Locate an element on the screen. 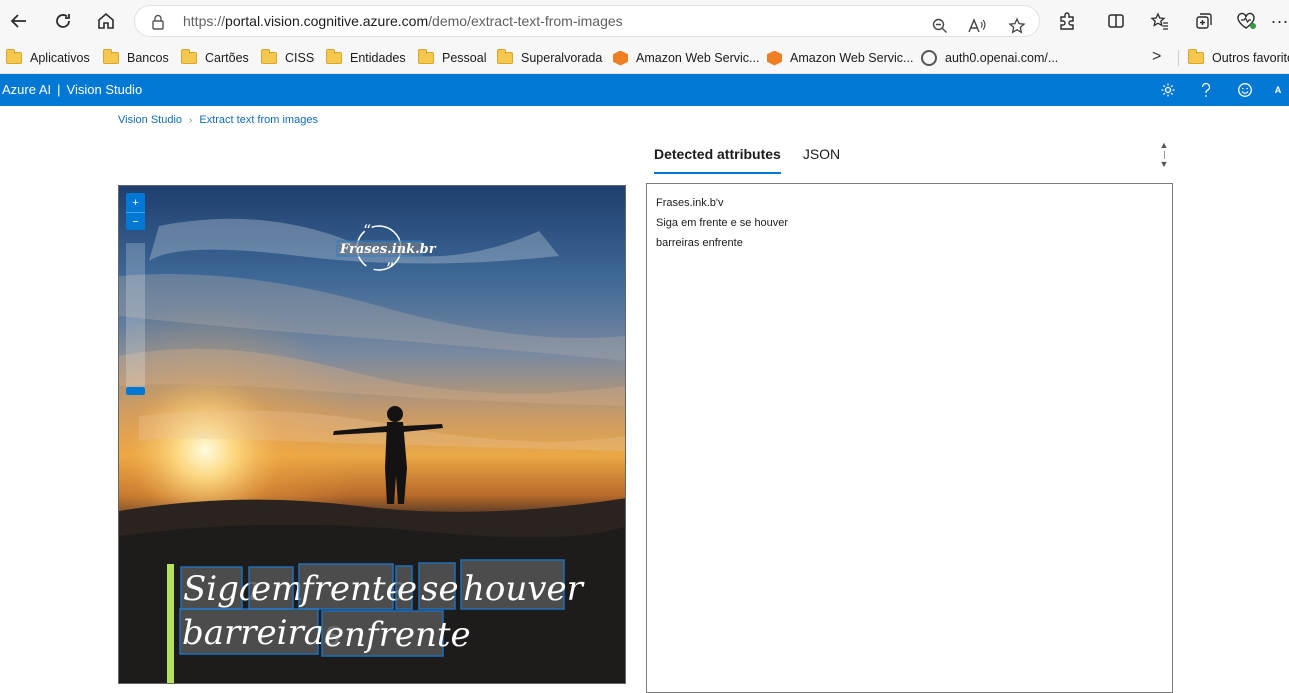  split-screen-icon is located at coordinates (1116, 21).